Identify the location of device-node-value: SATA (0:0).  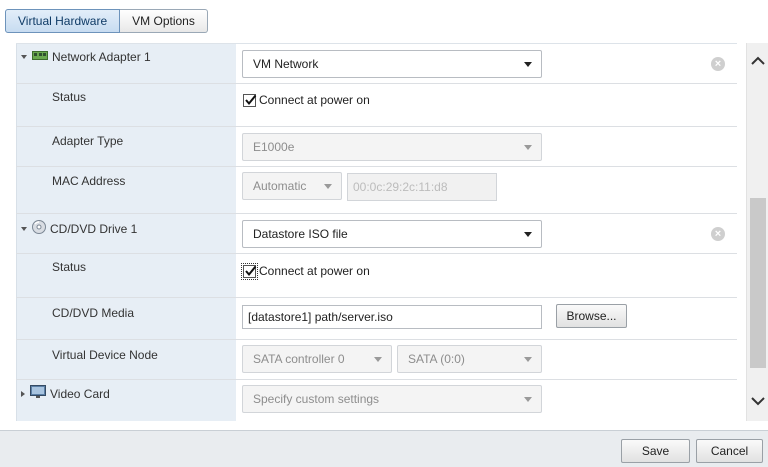
(436, 359).